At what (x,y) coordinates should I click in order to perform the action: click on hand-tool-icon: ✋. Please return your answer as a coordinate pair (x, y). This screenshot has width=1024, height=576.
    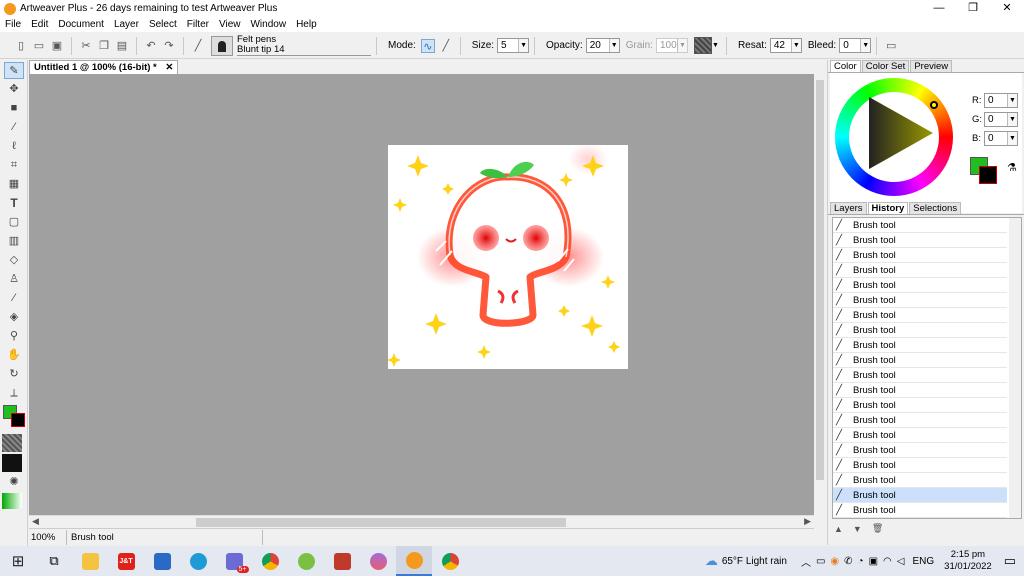
    Looking at the image, I should click on (14, 355).